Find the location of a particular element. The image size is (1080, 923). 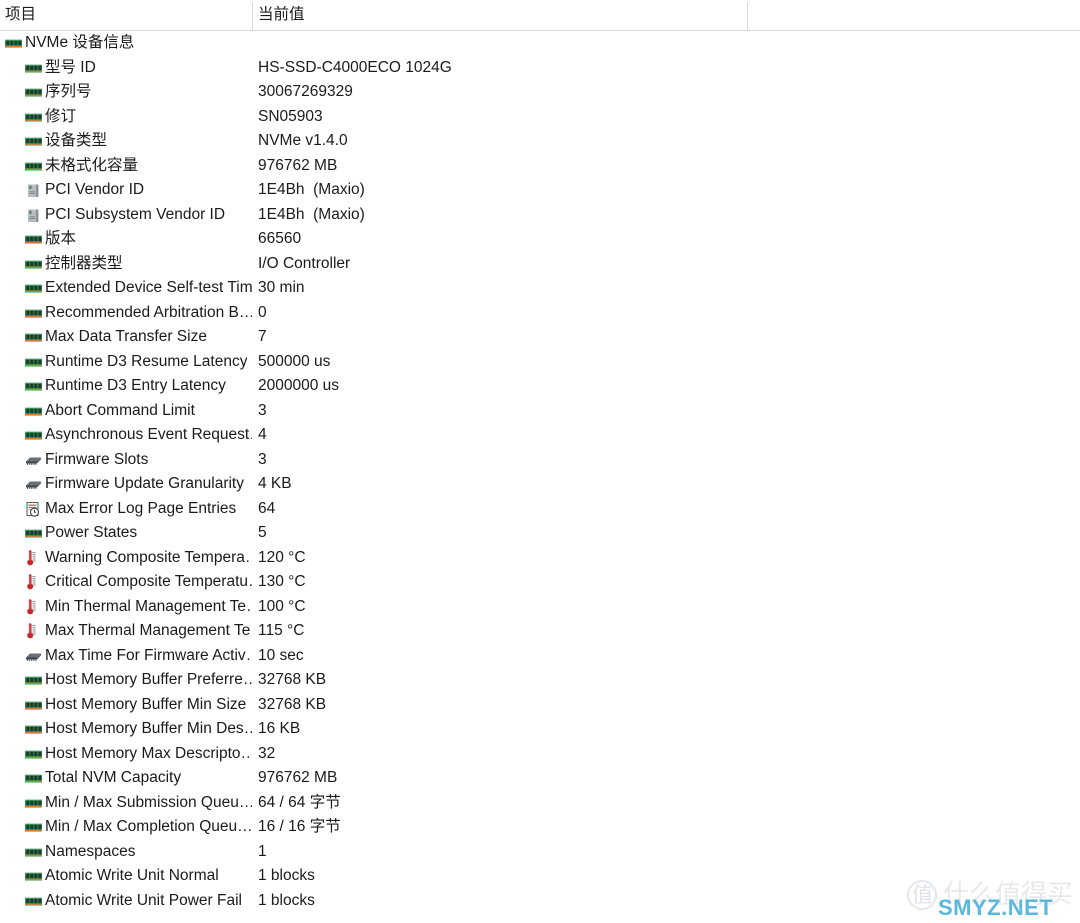

row-label: Firmware Update Granularity is located at coordinates (144, 484).